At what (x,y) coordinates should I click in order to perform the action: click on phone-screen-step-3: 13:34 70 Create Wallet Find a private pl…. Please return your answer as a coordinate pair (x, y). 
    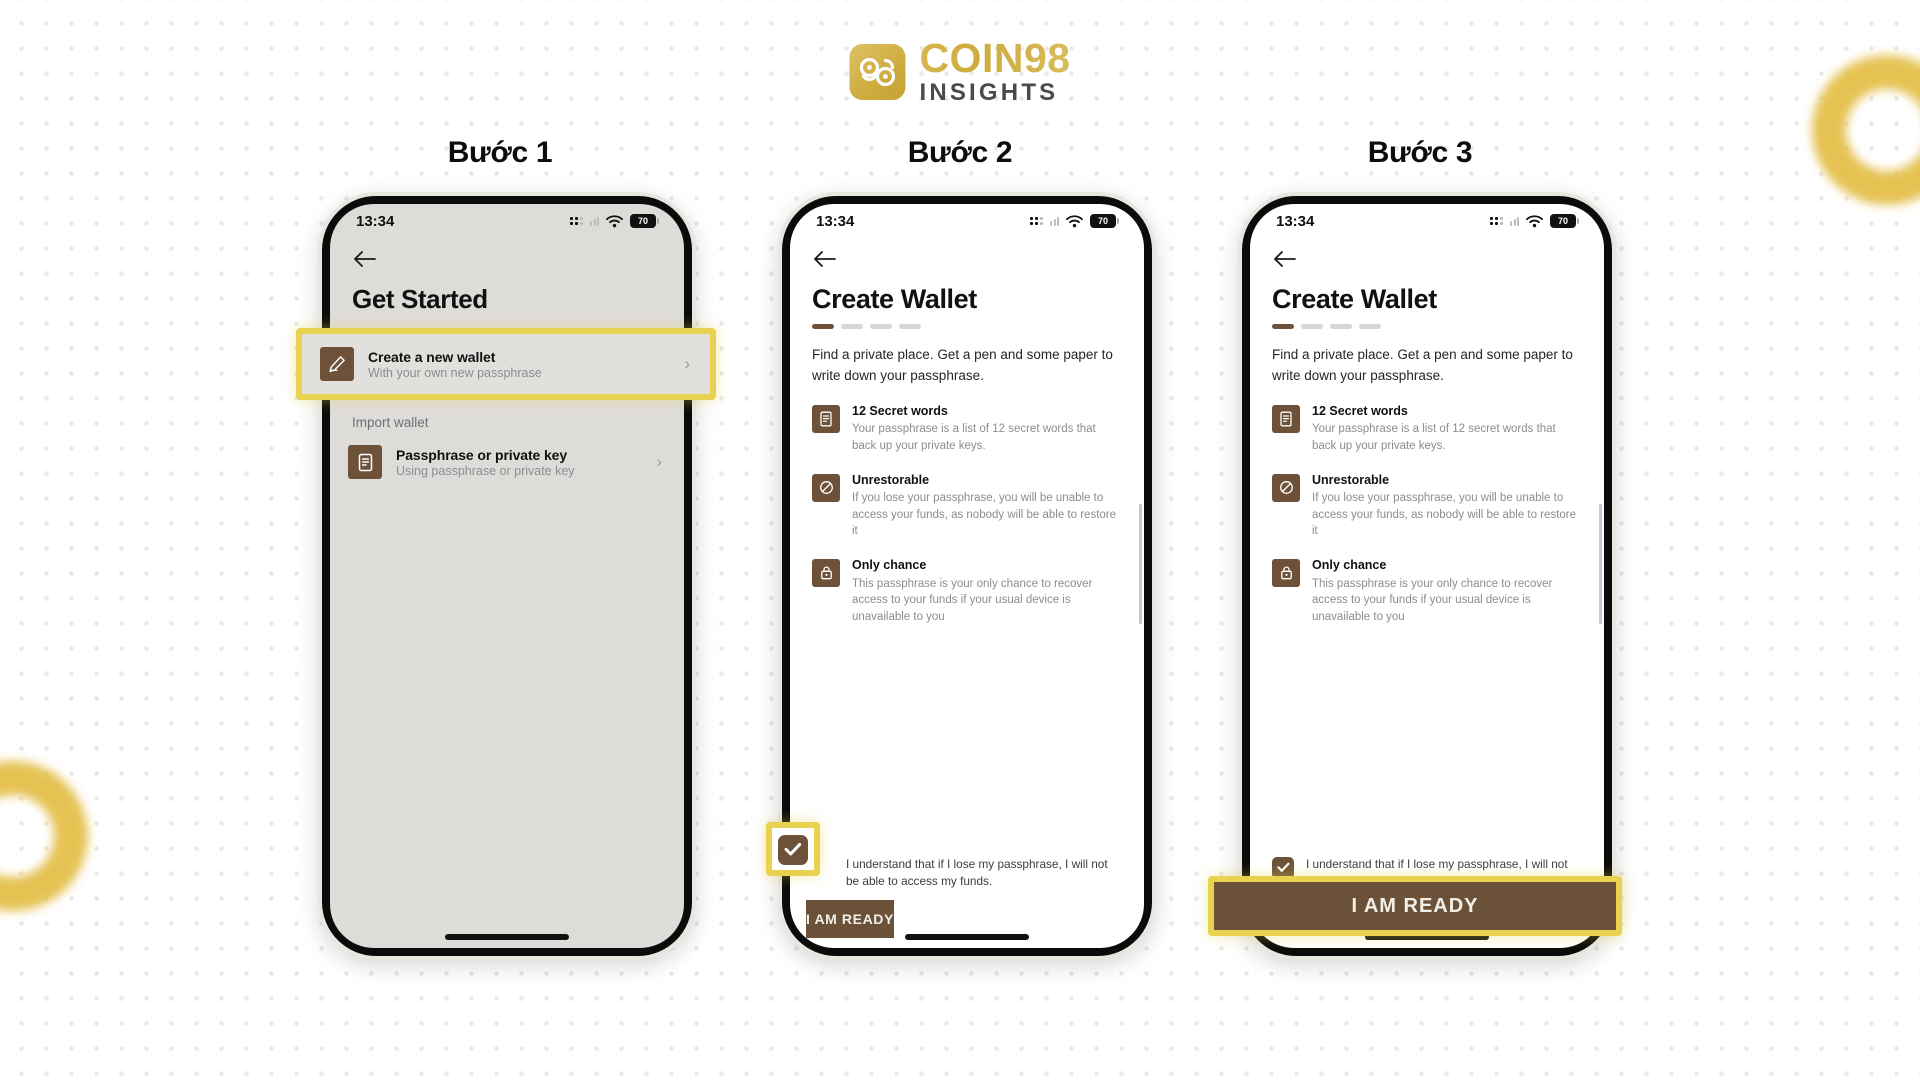
    Looking at the image, I should click on (1427, 576).